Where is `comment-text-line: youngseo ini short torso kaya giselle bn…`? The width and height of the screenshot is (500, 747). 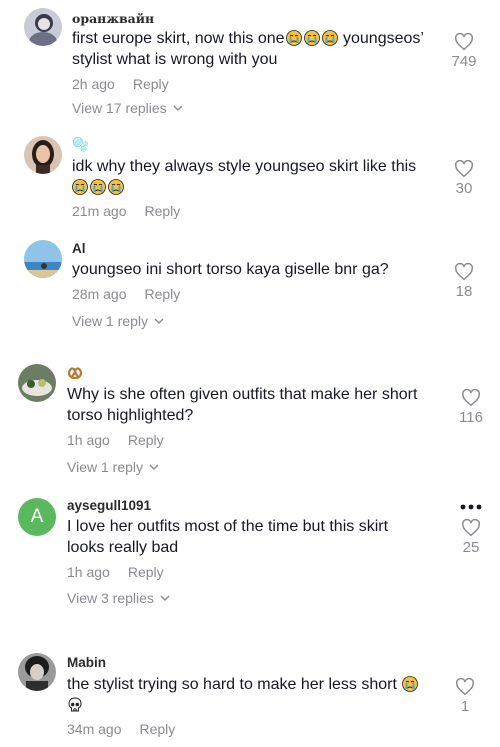 comment-text-line: youngseo ini short torso kaya giselle bn… is located at coordinates (230, 269).